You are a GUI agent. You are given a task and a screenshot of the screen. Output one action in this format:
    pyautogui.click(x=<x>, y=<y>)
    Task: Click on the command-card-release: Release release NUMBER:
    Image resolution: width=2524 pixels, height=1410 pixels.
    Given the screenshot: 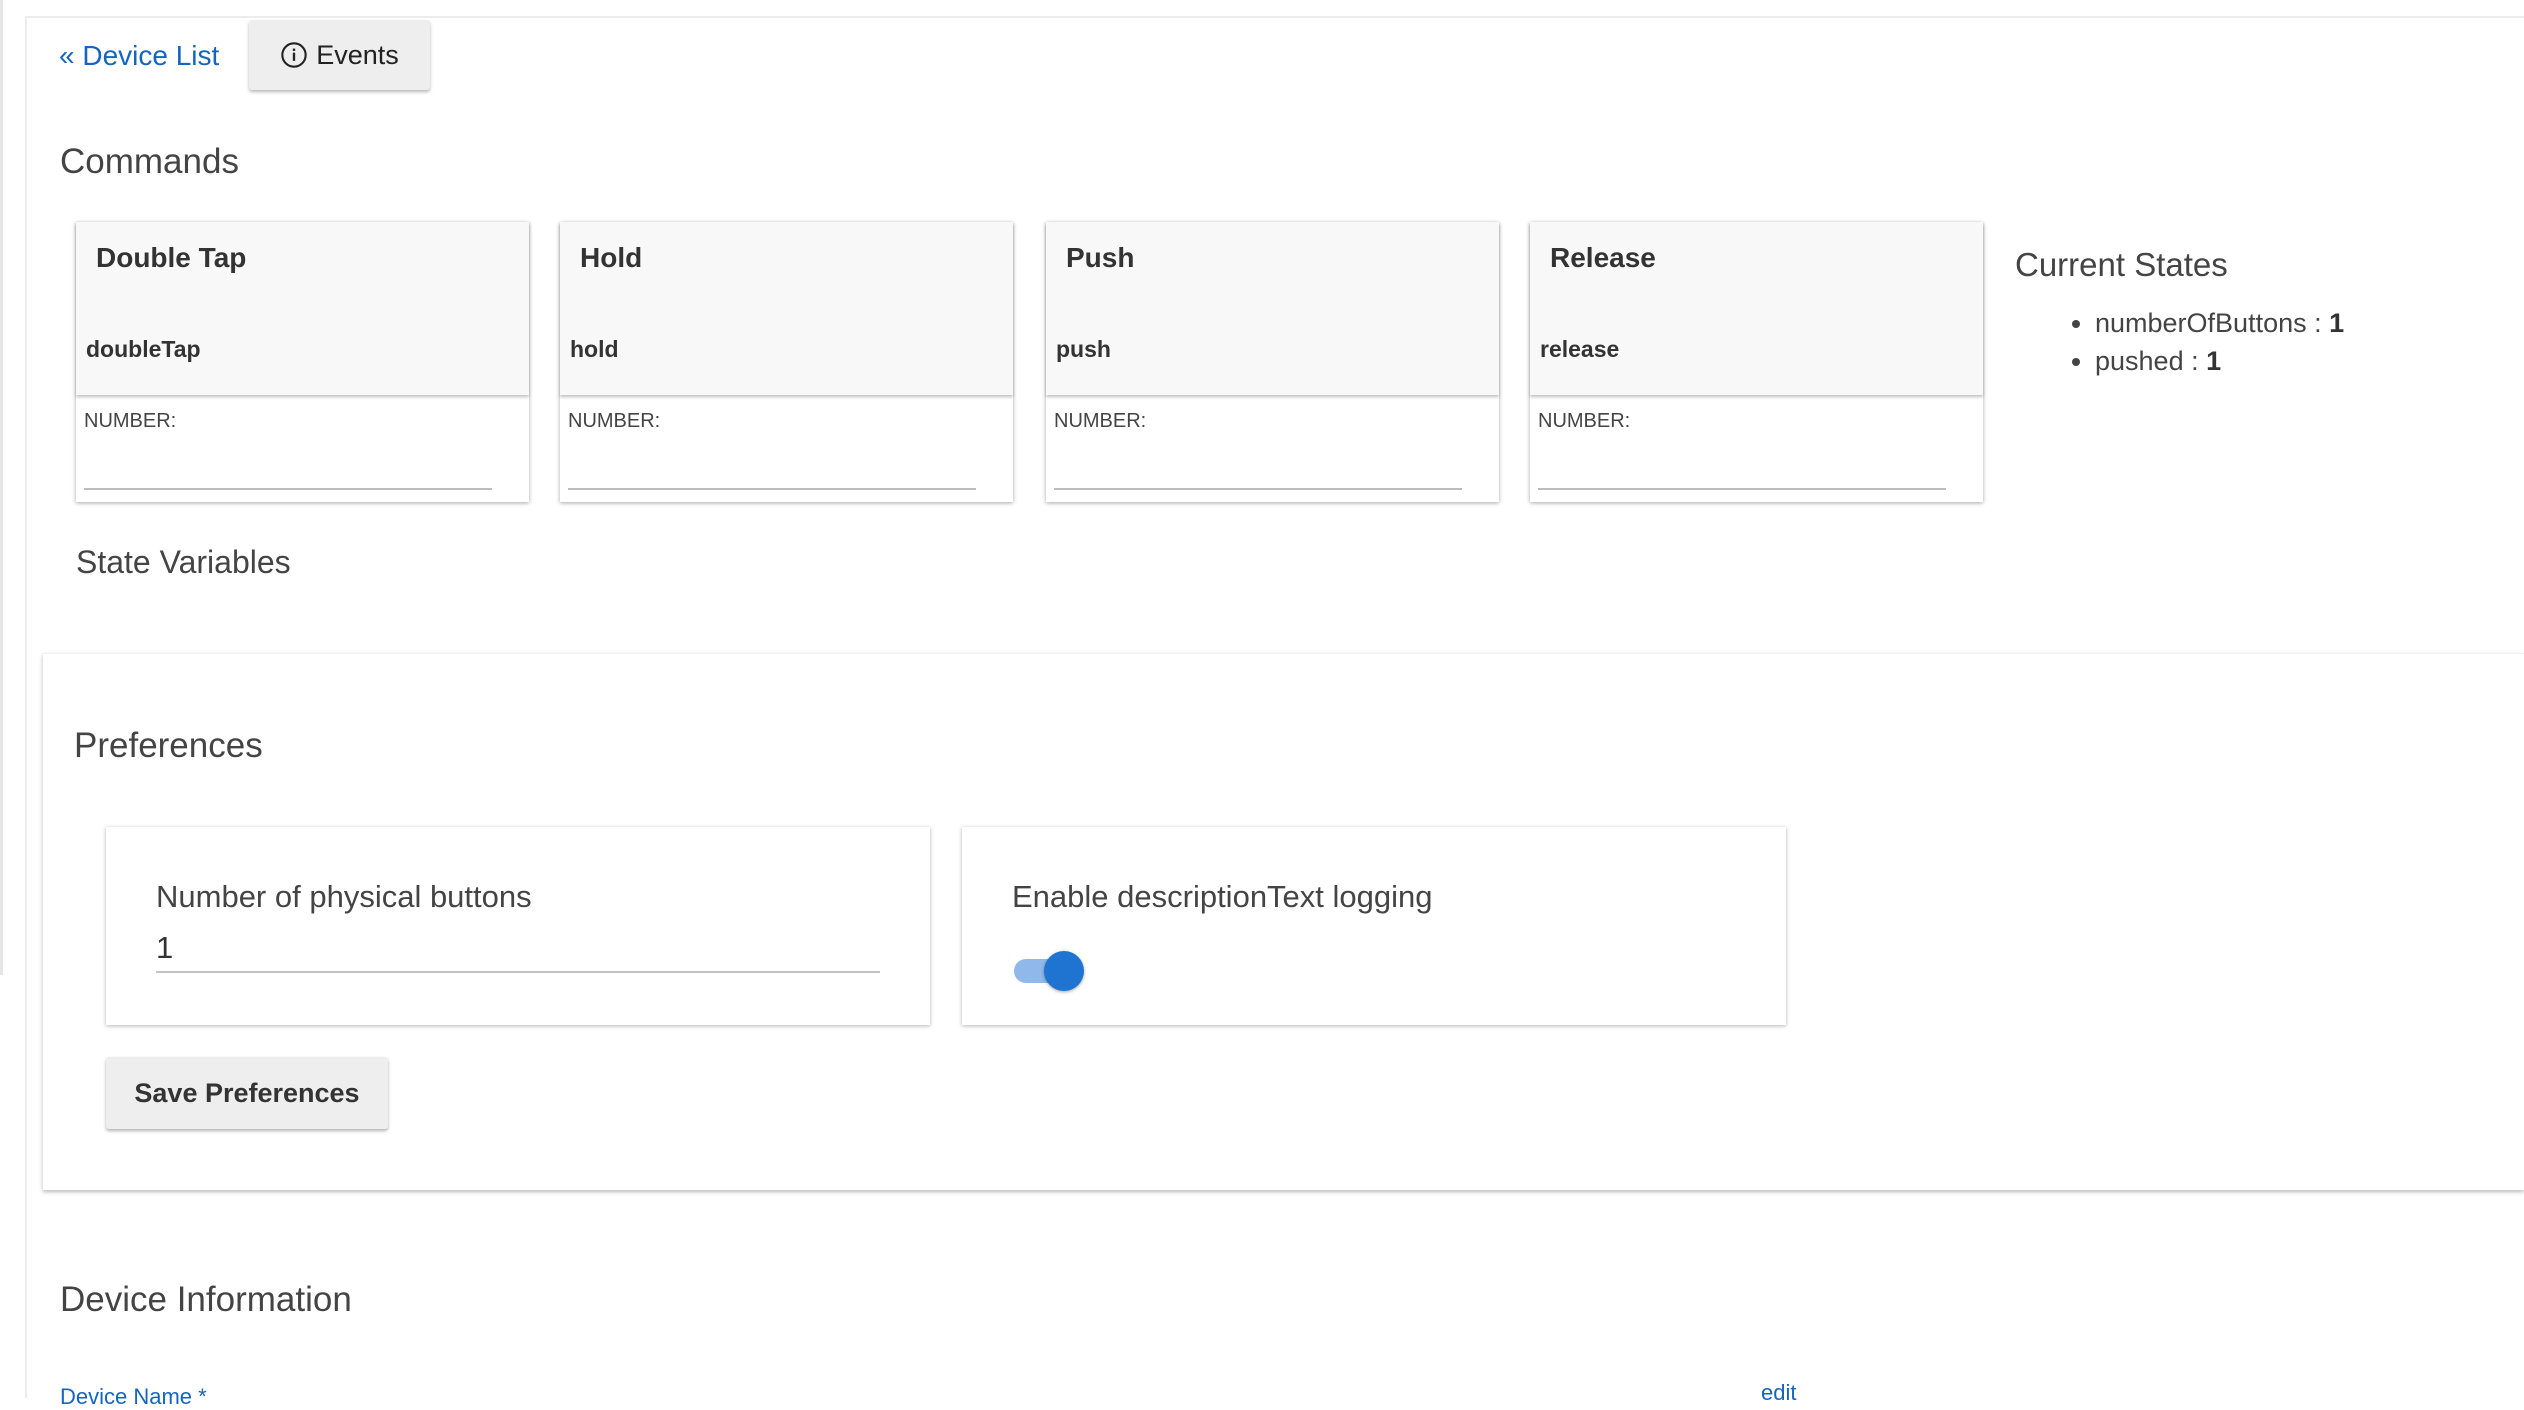 What is the action you would take?
    pyautogui.click(x=1756, y=362)
    